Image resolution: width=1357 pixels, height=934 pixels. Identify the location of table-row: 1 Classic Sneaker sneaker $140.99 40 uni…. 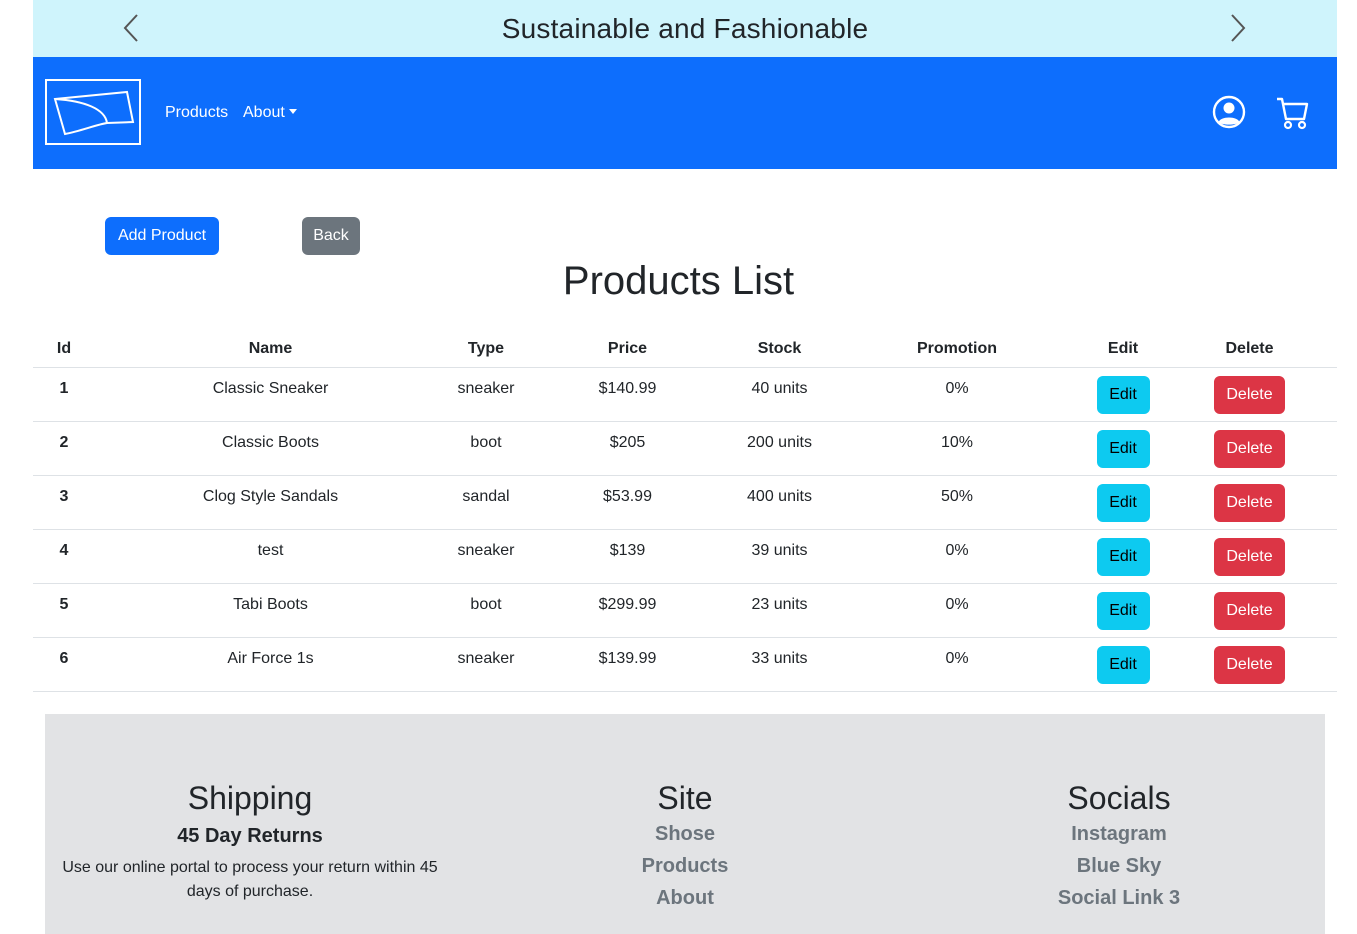
(685, 394).